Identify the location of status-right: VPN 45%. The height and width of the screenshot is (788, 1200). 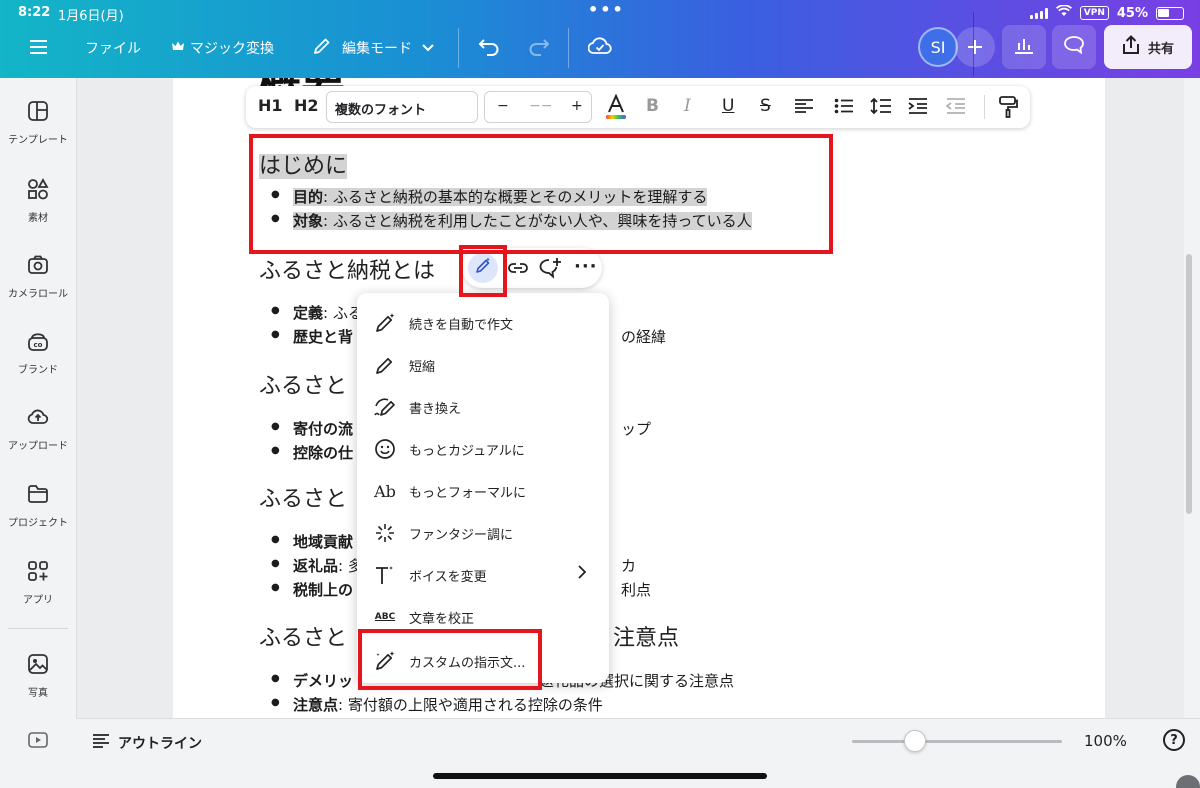
(1106, 12).